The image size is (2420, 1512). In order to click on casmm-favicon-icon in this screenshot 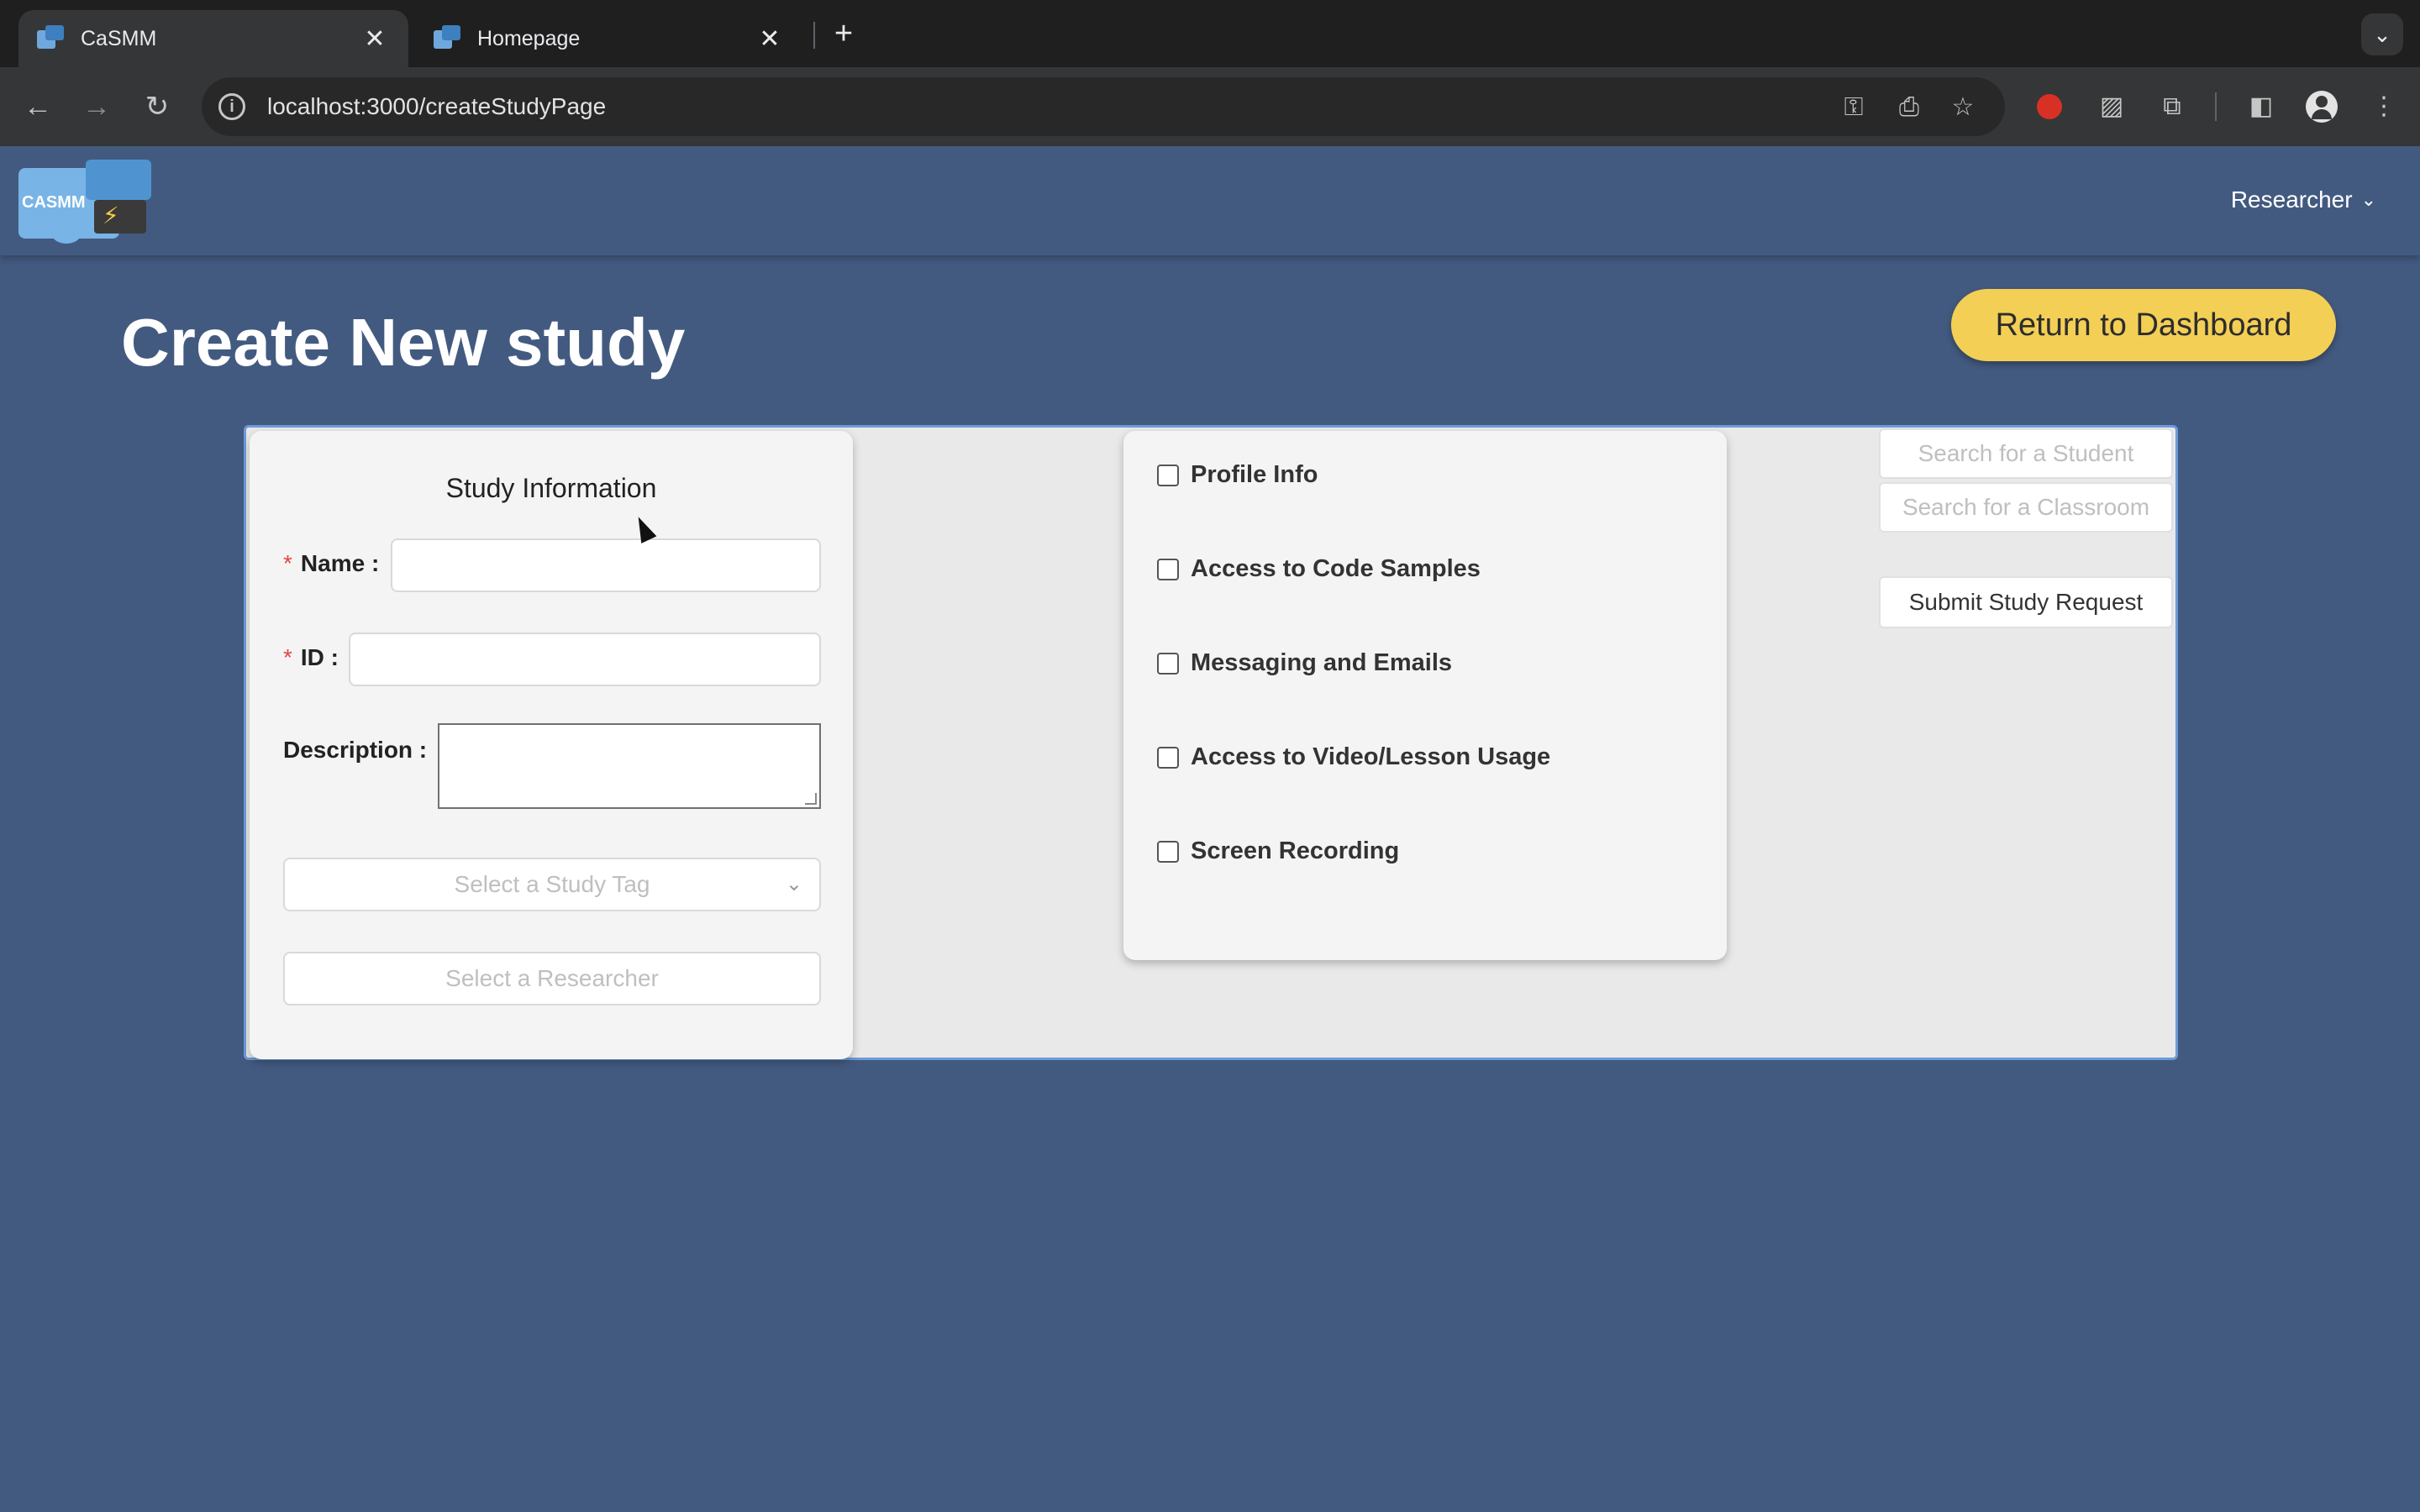, I will do `click(51, 38)`.